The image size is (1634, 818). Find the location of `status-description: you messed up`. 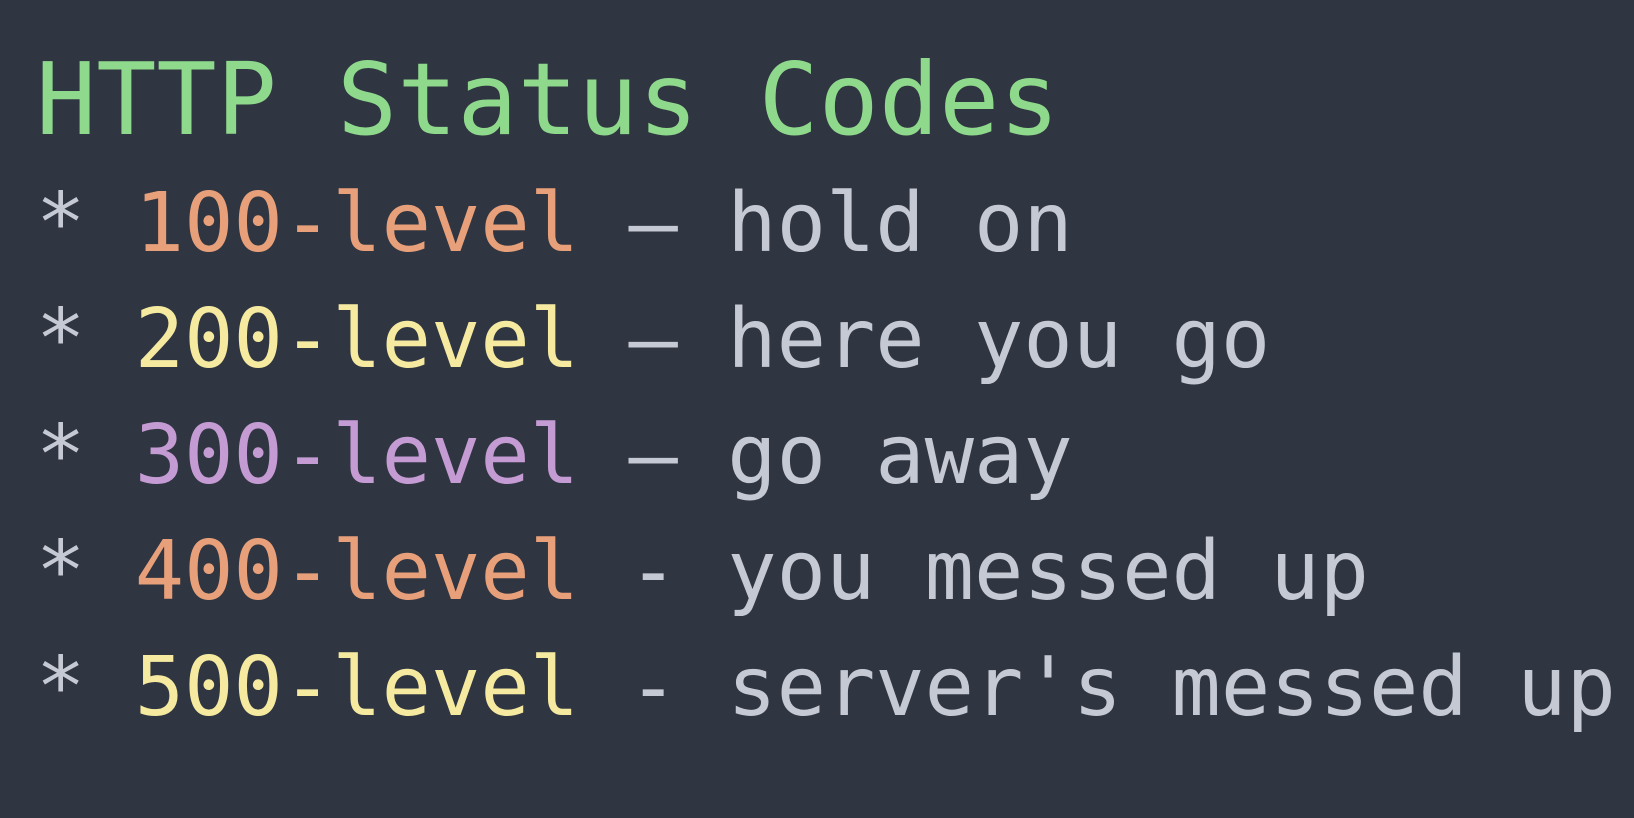

status-description: you messed up is located at coordinates (1048, 571).